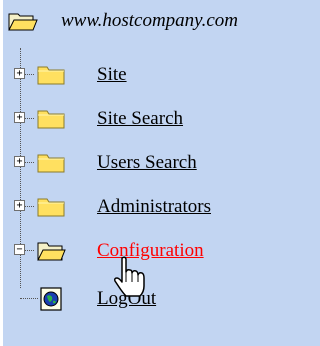 The height and width of the screenshot is (346, 320). I want to click on site-link: Site, so click(112, 75).